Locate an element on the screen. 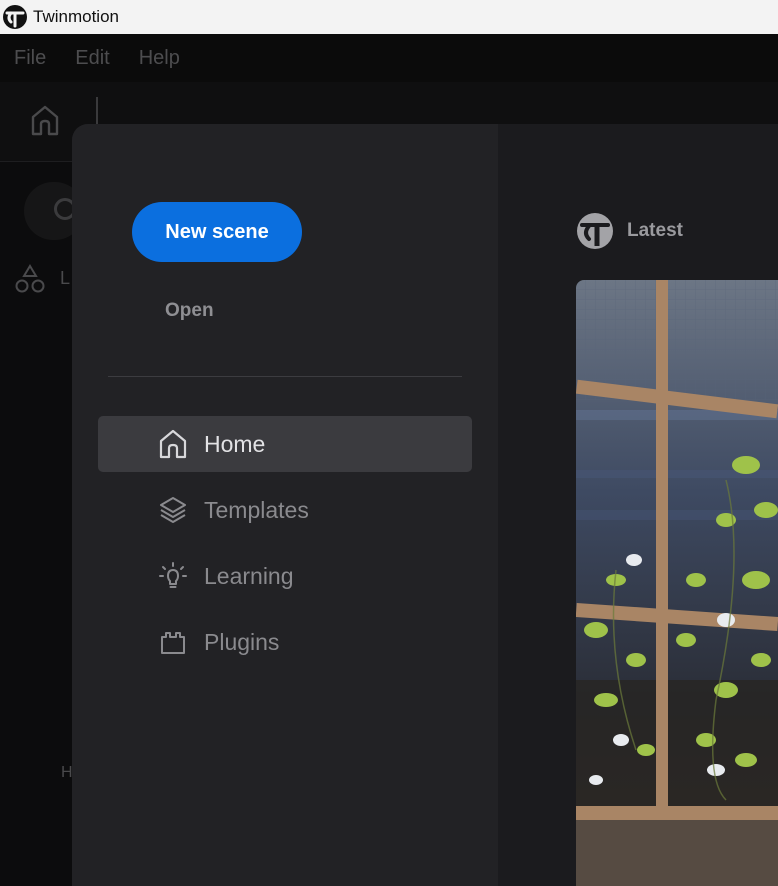 The width and height of the screenshot is (778, 886). sidebar-item-label: Plugins is located at coordinates (242, 641).